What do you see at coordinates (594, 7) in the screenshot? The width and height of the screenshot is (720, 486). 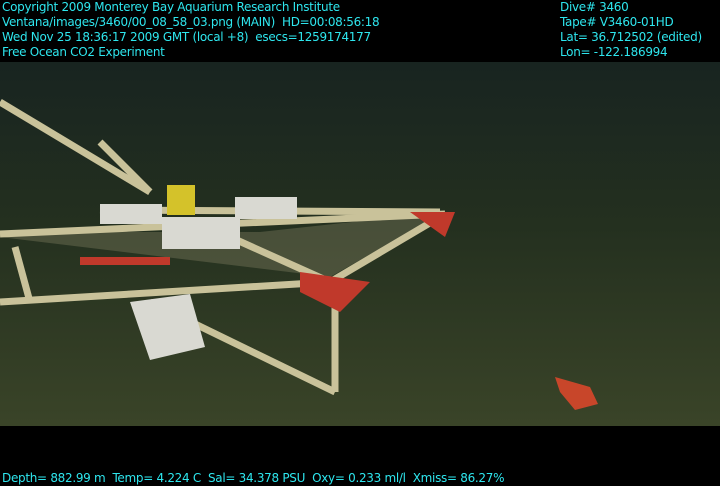 I see `dive-number: Dive# 3460` at bounding box center [594, 7].